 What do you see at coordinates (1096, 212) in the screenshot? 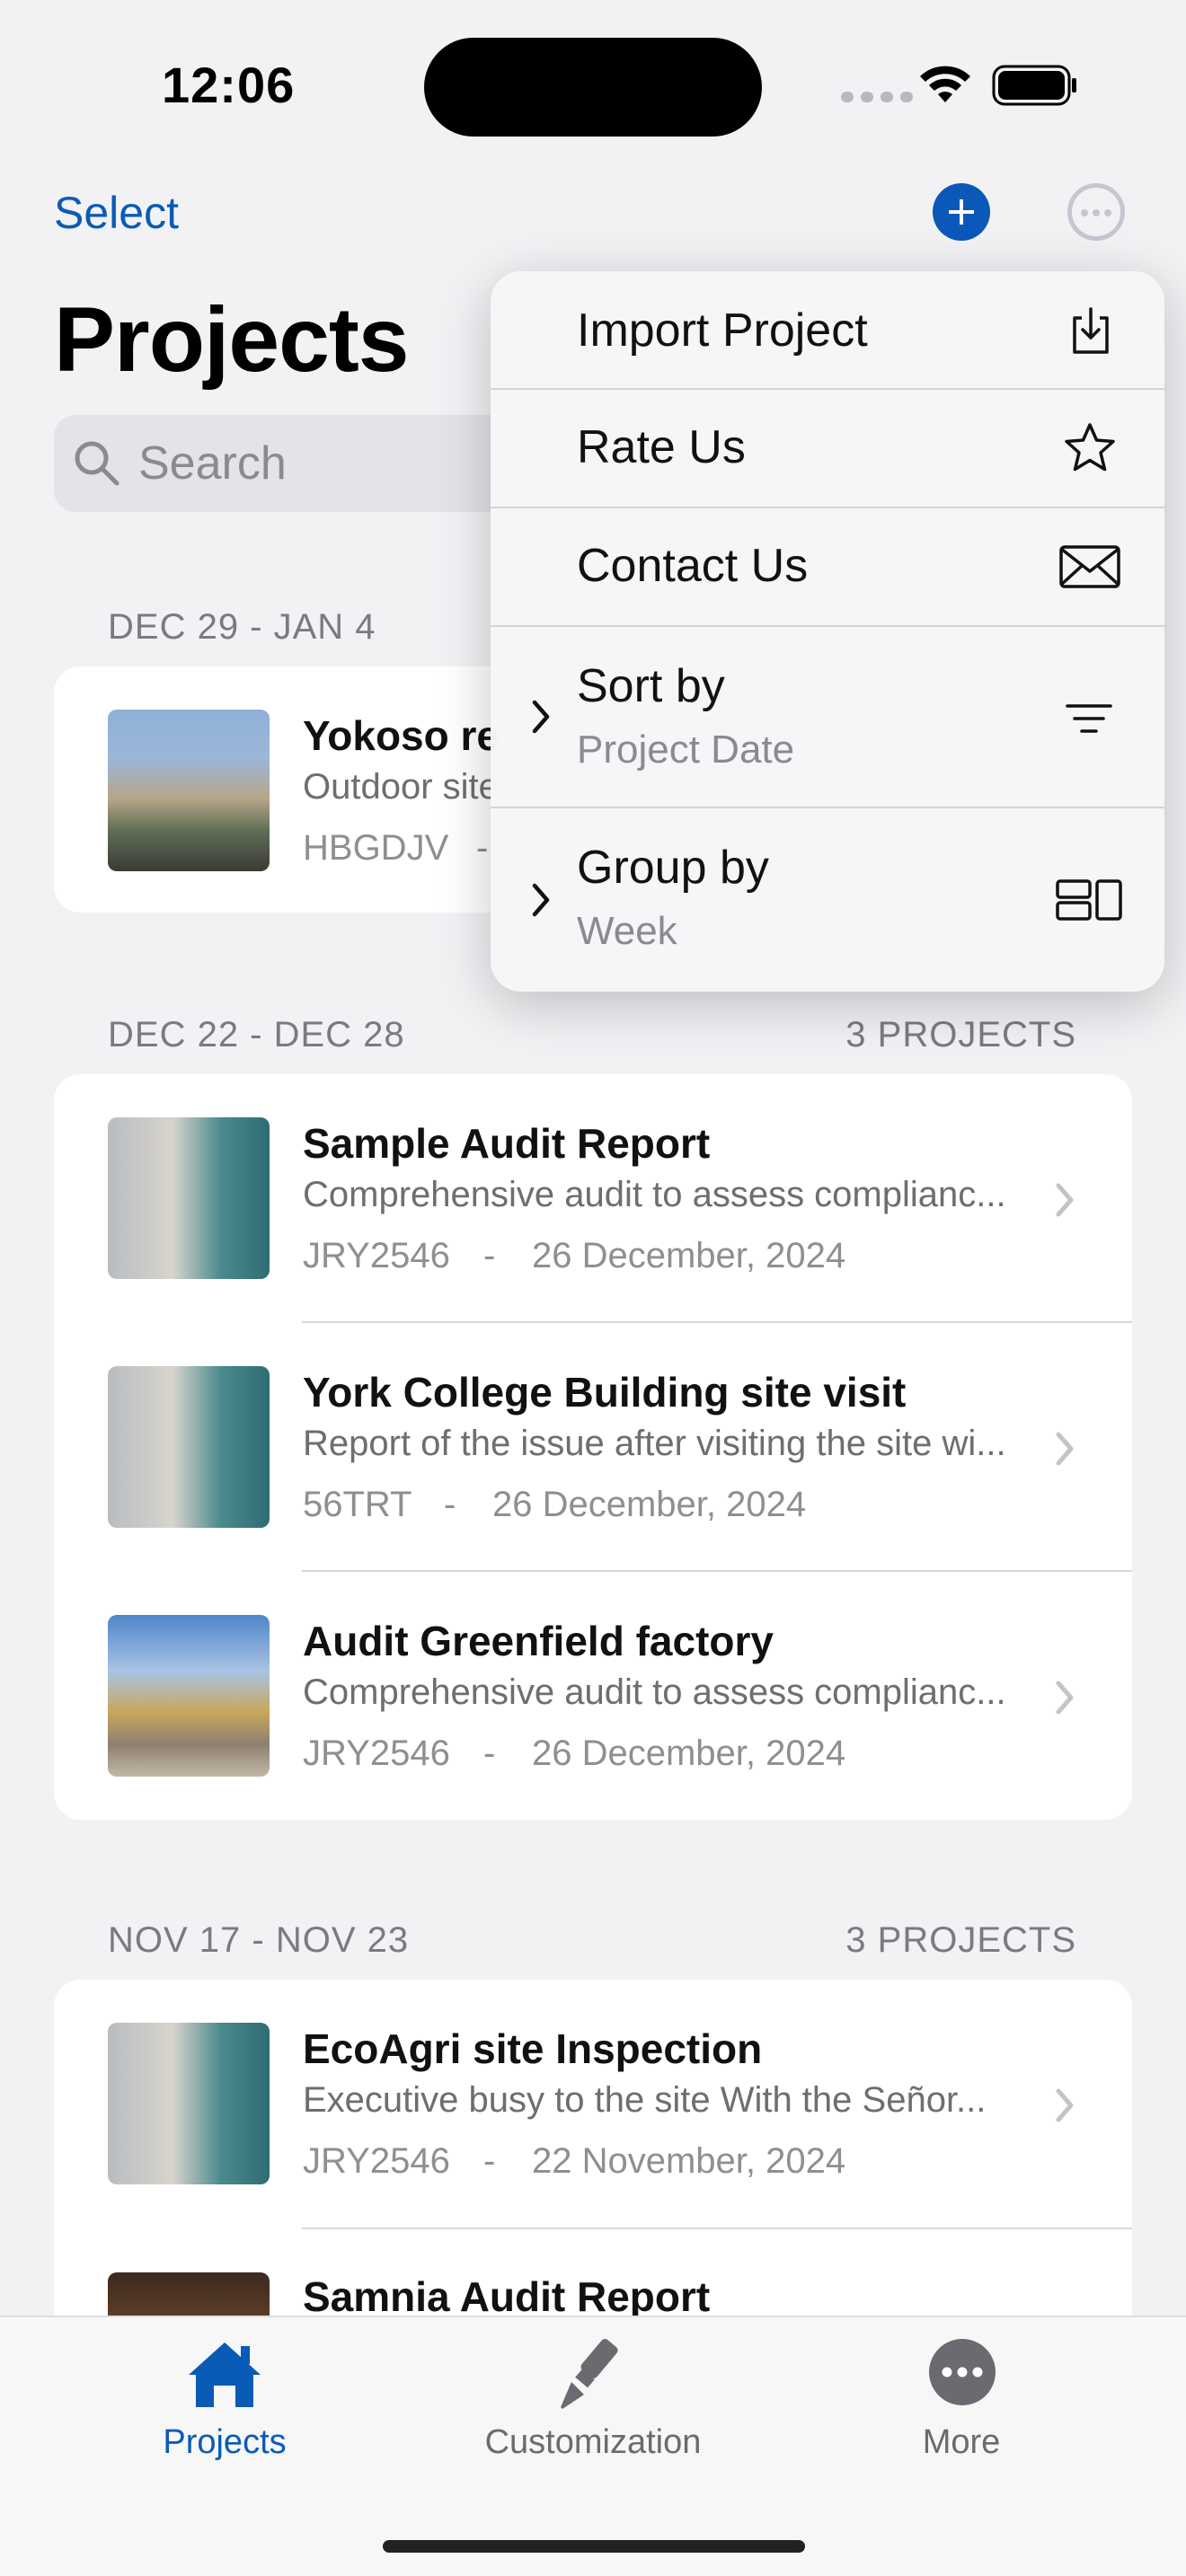
I see `more-options-button` at bounding box center [1096, 212].